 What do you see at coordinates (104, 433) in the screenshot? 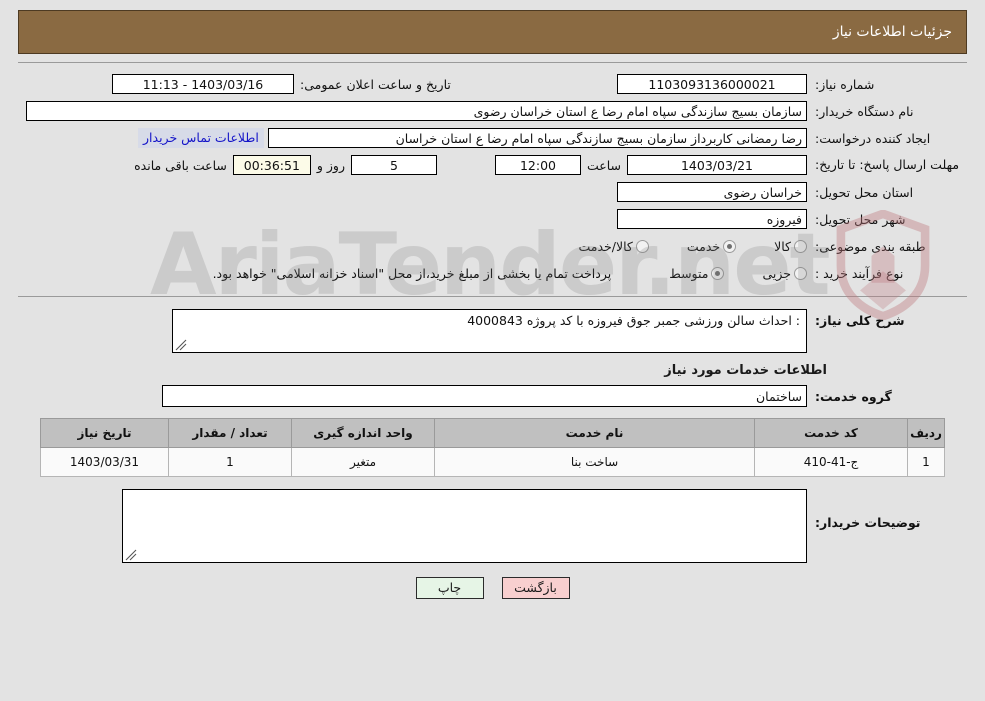
I see `col-header-date: تاریخ نیاز` at bounding box center [104, 433].